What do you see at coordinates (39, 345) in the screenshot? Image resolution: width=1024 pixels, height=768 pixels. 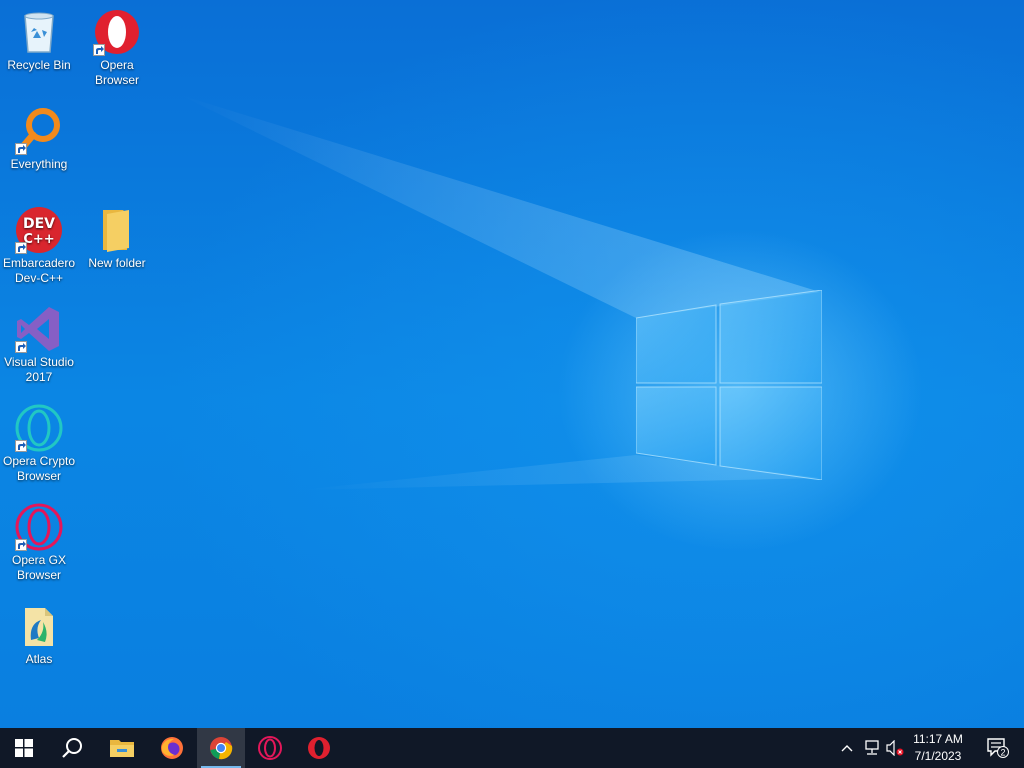 I see `desktop-icon-visual-studio: Visual Studio 2017` at bounding box center [39, 345].